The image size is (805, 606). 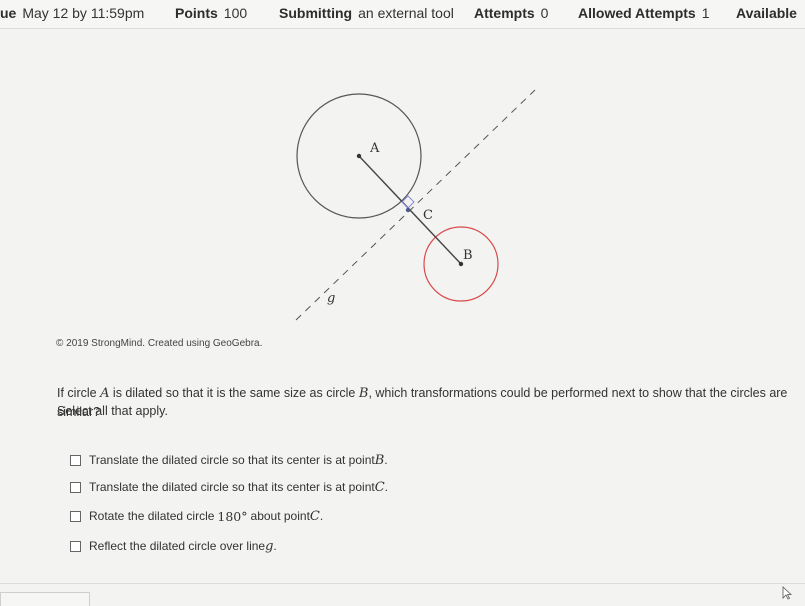 I want to click on submitting: Submitting an external tool, so click(x=366, y=13).